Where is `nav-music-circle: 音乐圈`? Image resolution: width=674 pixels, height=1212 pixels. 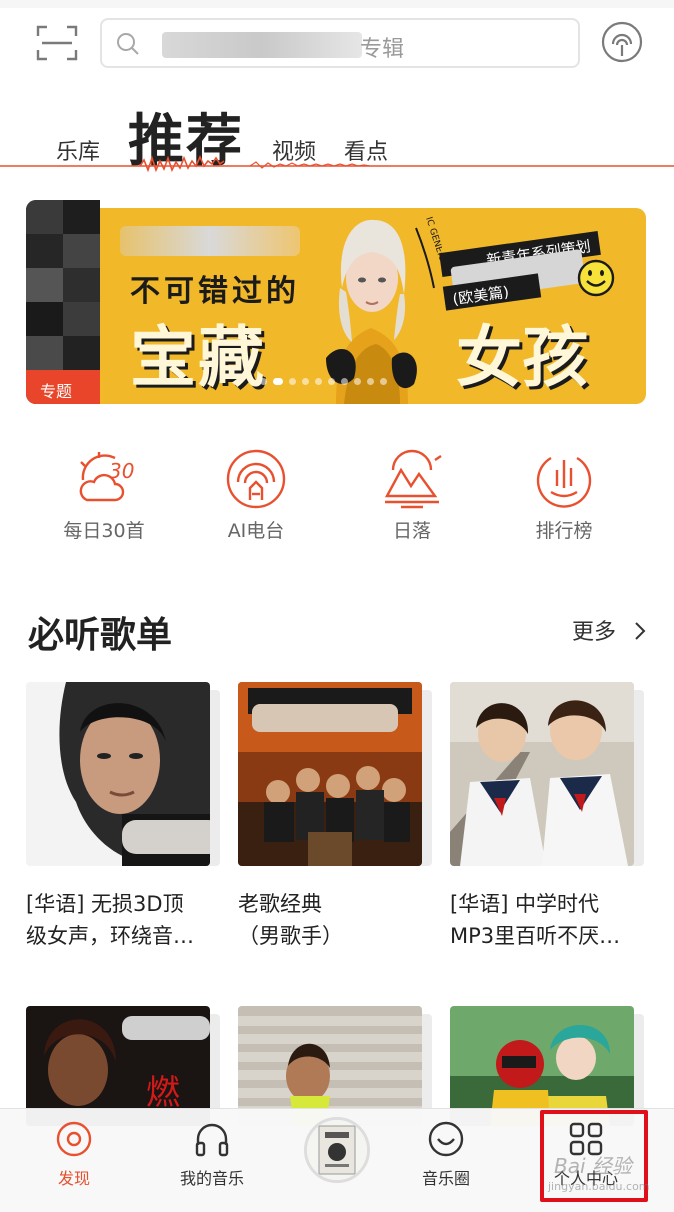 nav-music-circle: 音乐圈 is located at coordinates (446, 1154).